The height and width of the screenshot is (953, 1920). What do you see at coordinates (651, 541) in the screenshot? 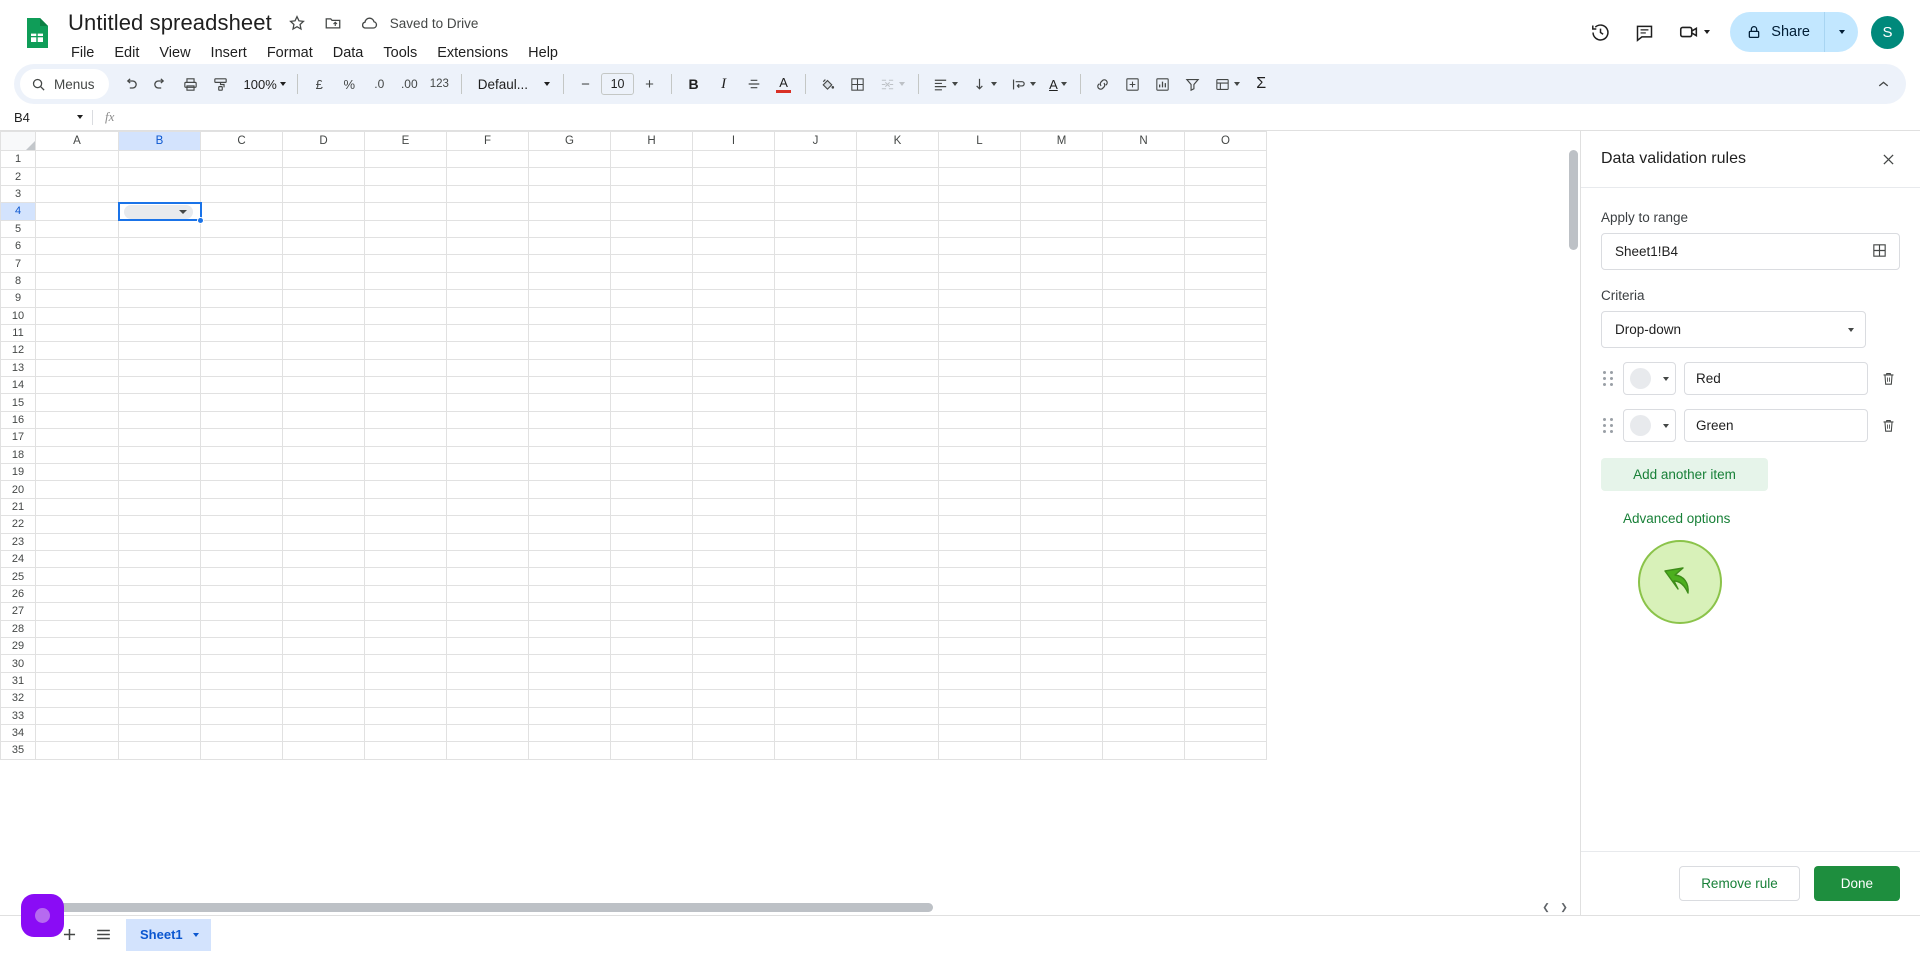
I see `cell-H23` at bounding box center [651, 541].